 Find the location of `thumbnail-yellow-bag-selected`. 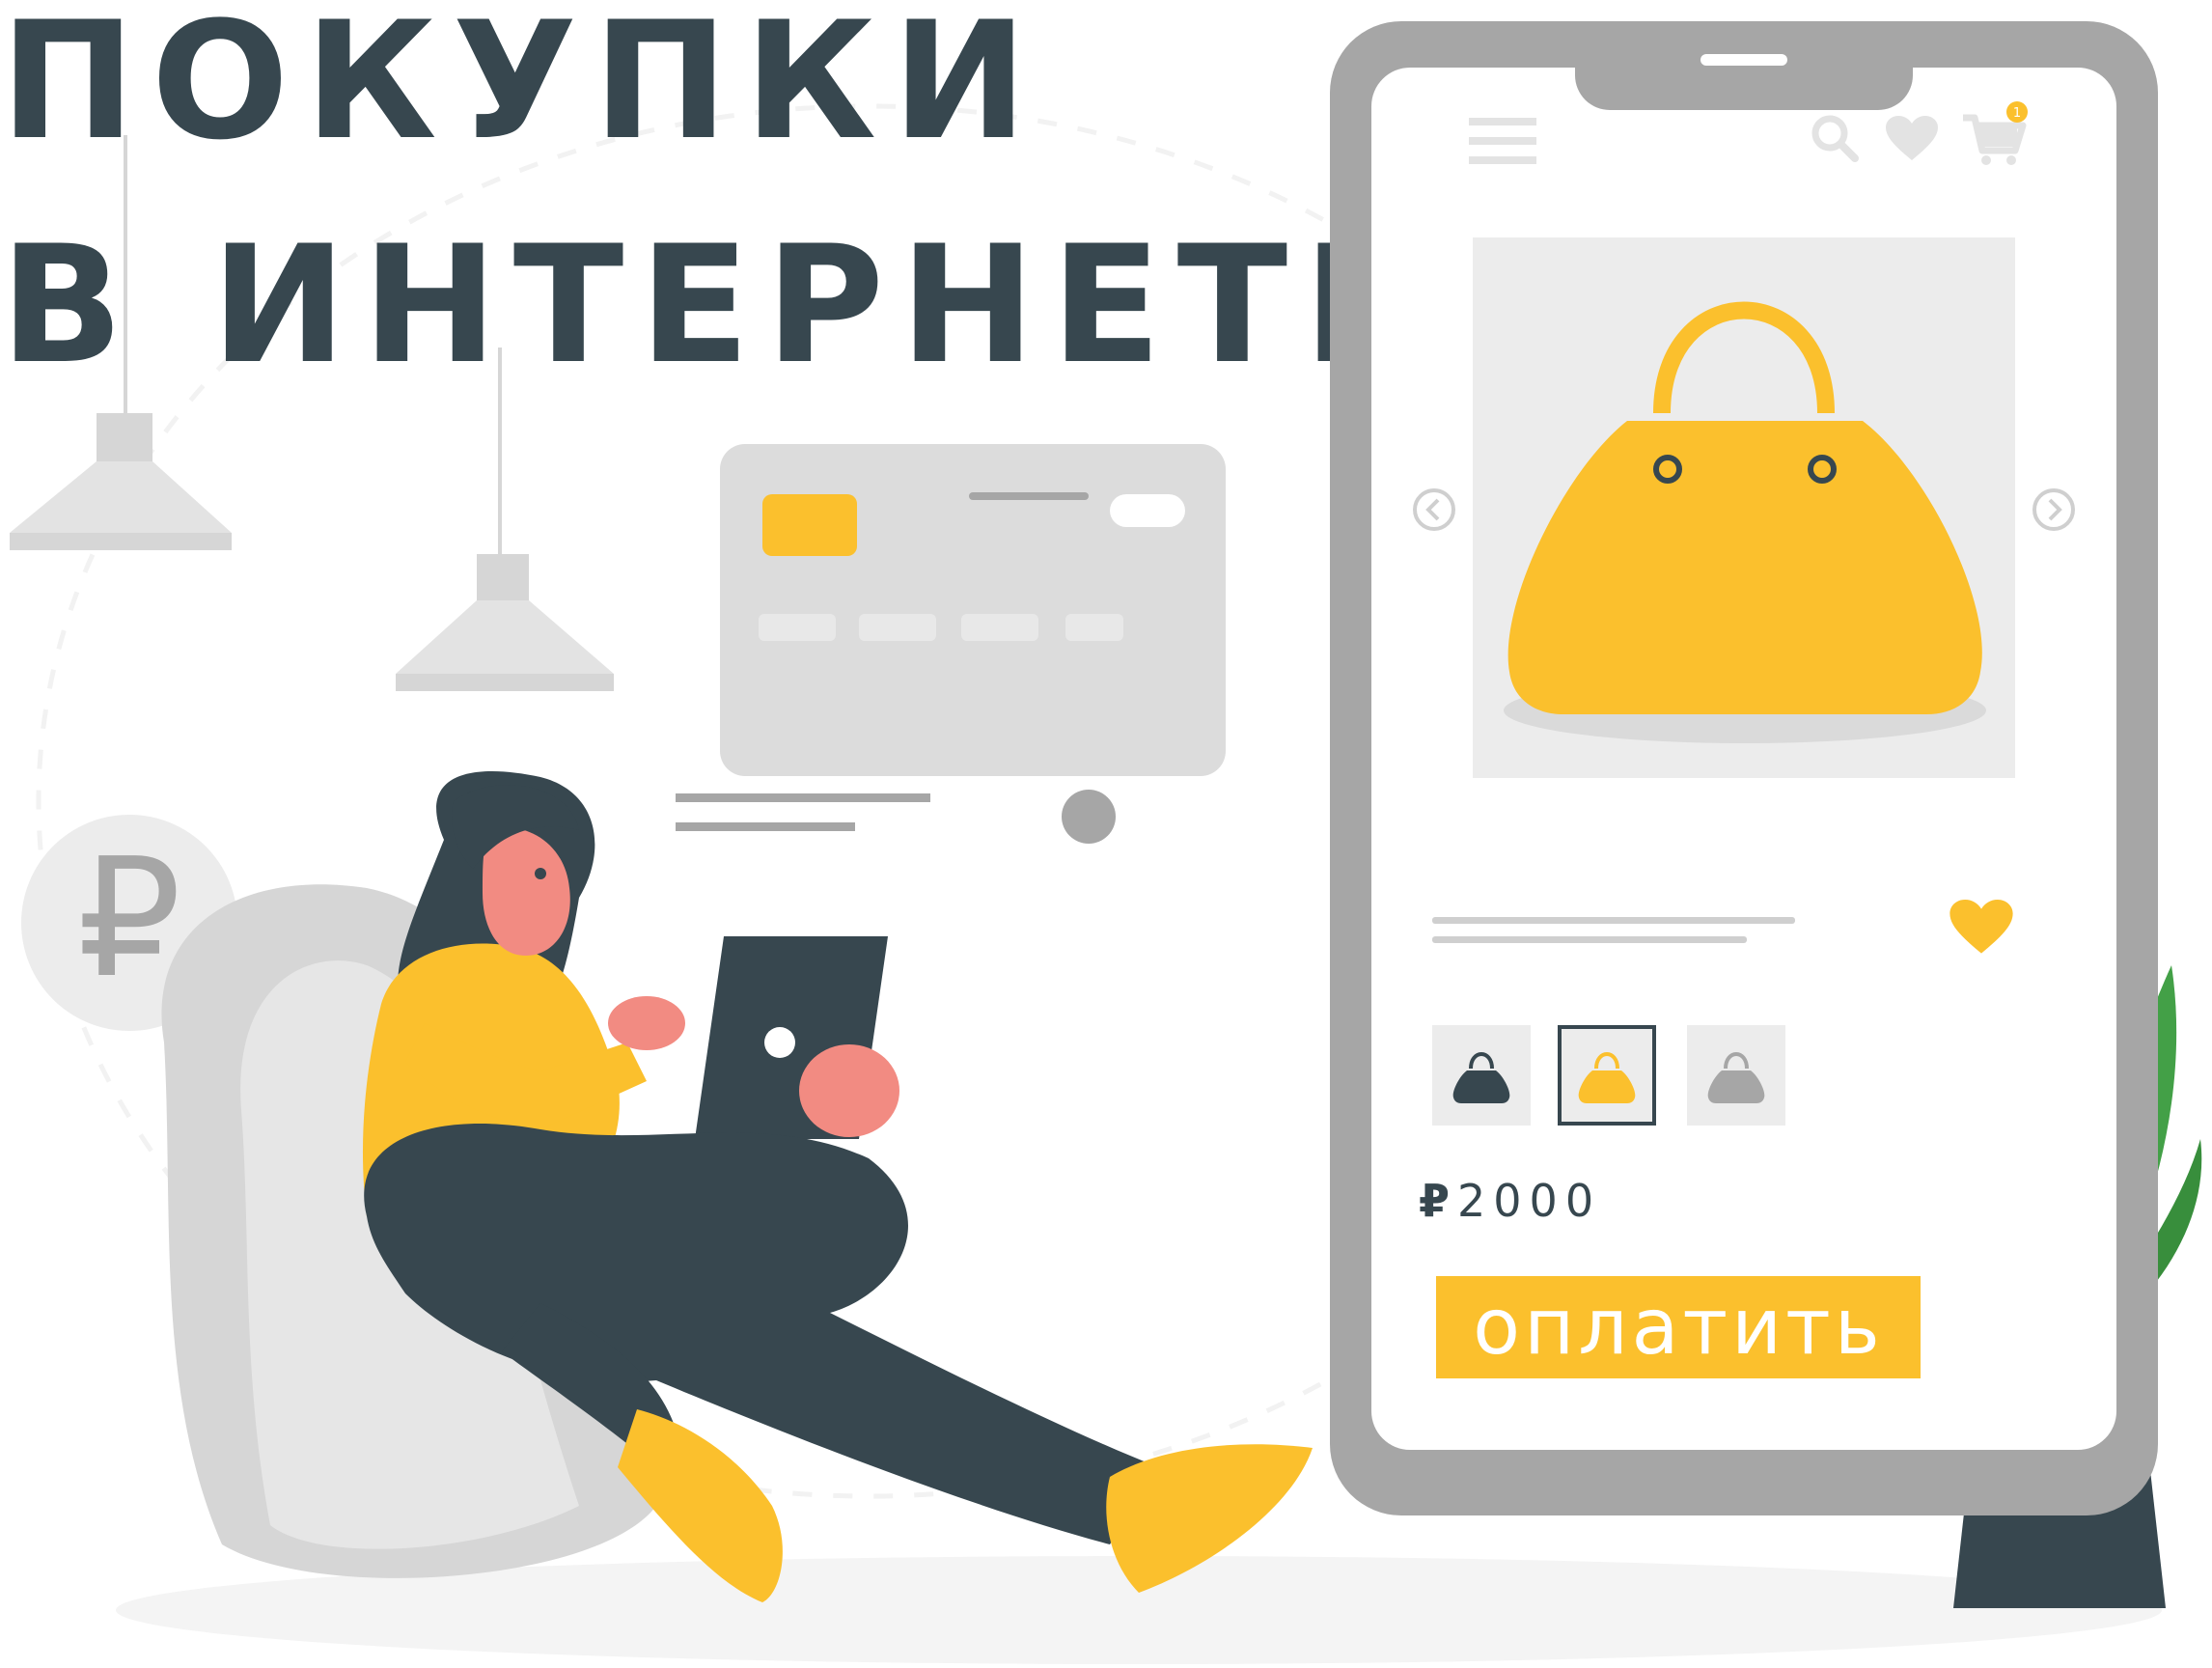

thumbnail-yellow-bag-selected is located at coordinates (1607, 1075).